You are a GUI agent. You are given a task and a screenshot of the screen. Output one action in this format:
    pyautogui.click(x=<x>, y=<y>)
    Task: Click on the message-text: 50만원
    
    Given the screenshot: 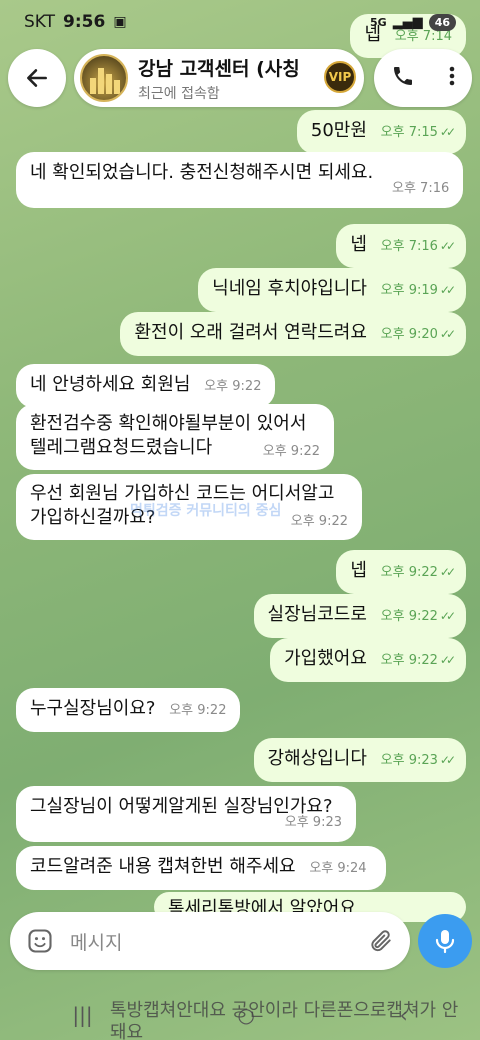 What is the action you would take?
    pyautogui.click(x=338, y=130)
    